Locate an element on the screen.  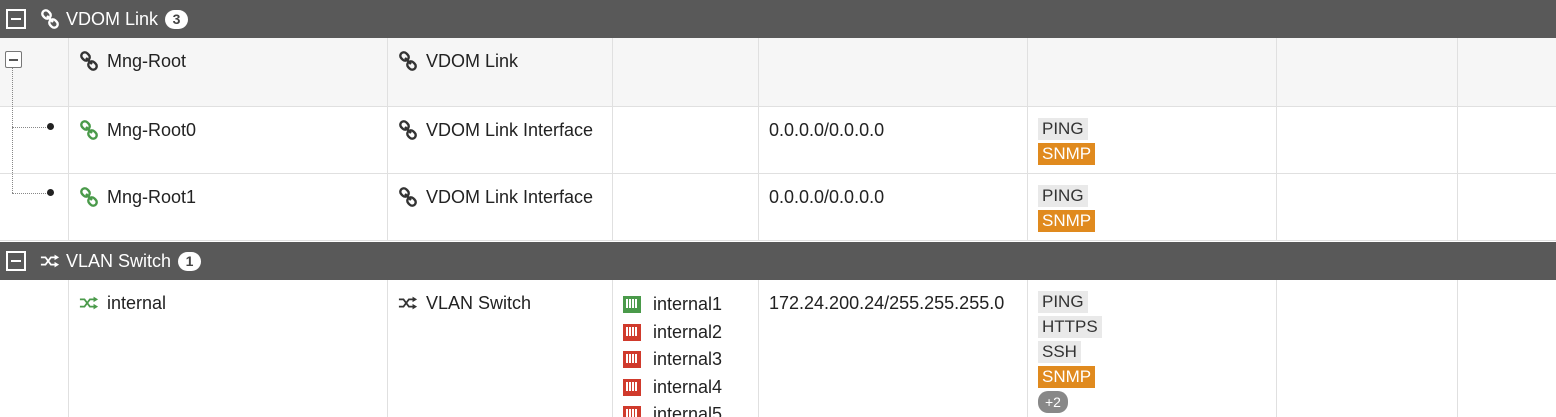
interface-name: Mng-Root1 is located at coordinates (151, 197).